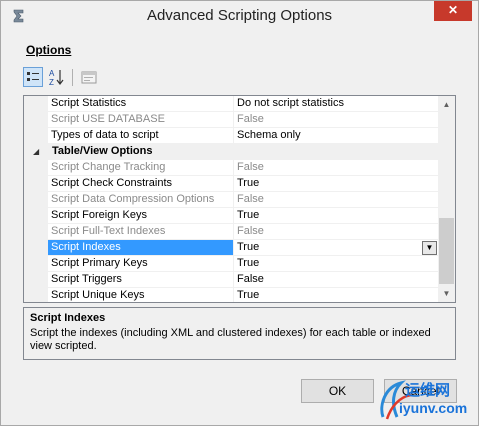  Describe the element at coordinates (140, 104) in the screenshot. I see `property-name: Script Statistics` at that location.